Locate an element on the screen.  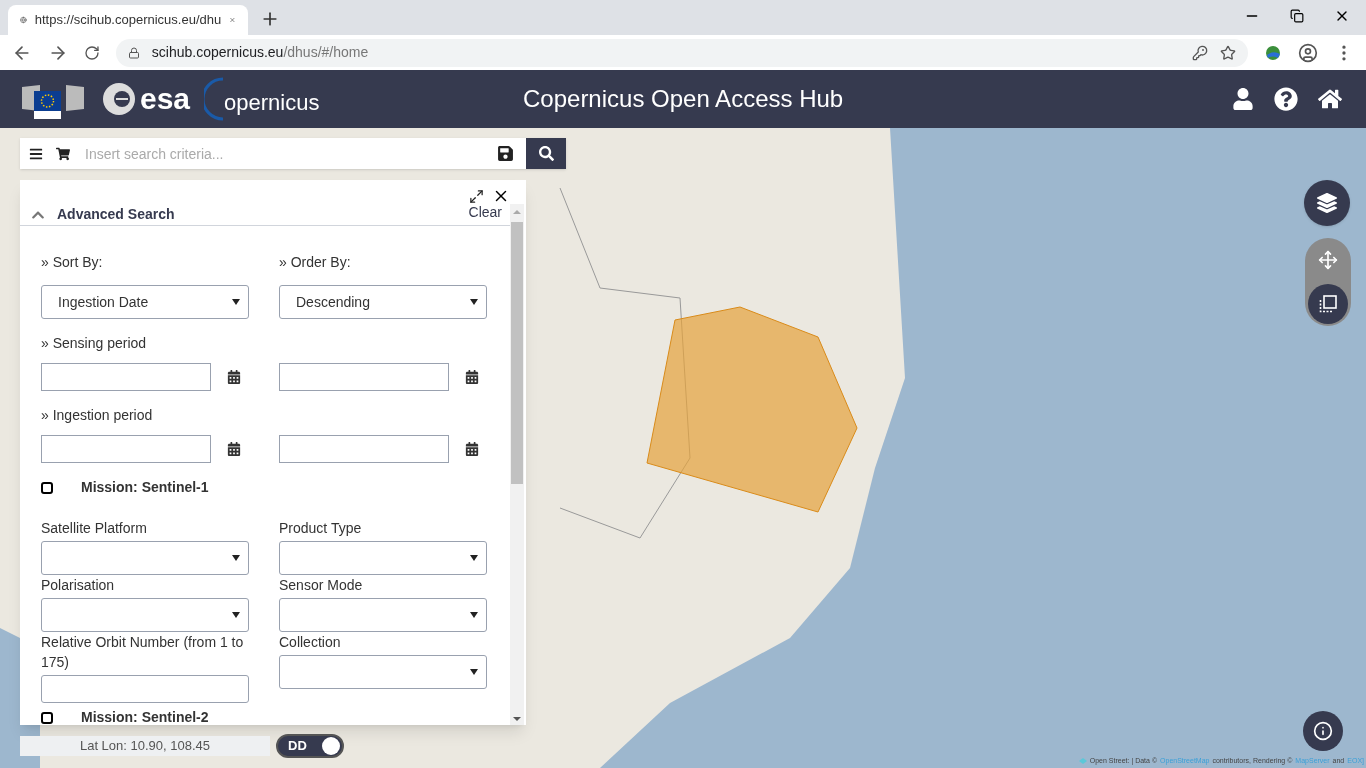
tab-title: https://scihub.copernicus.eu/dhu is located at coordinates (128, 20).